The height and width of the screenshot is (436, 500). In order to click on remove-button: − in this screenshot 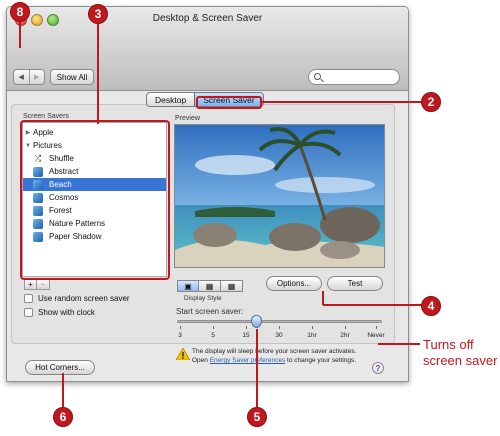, I will do `click(43, 284)`.